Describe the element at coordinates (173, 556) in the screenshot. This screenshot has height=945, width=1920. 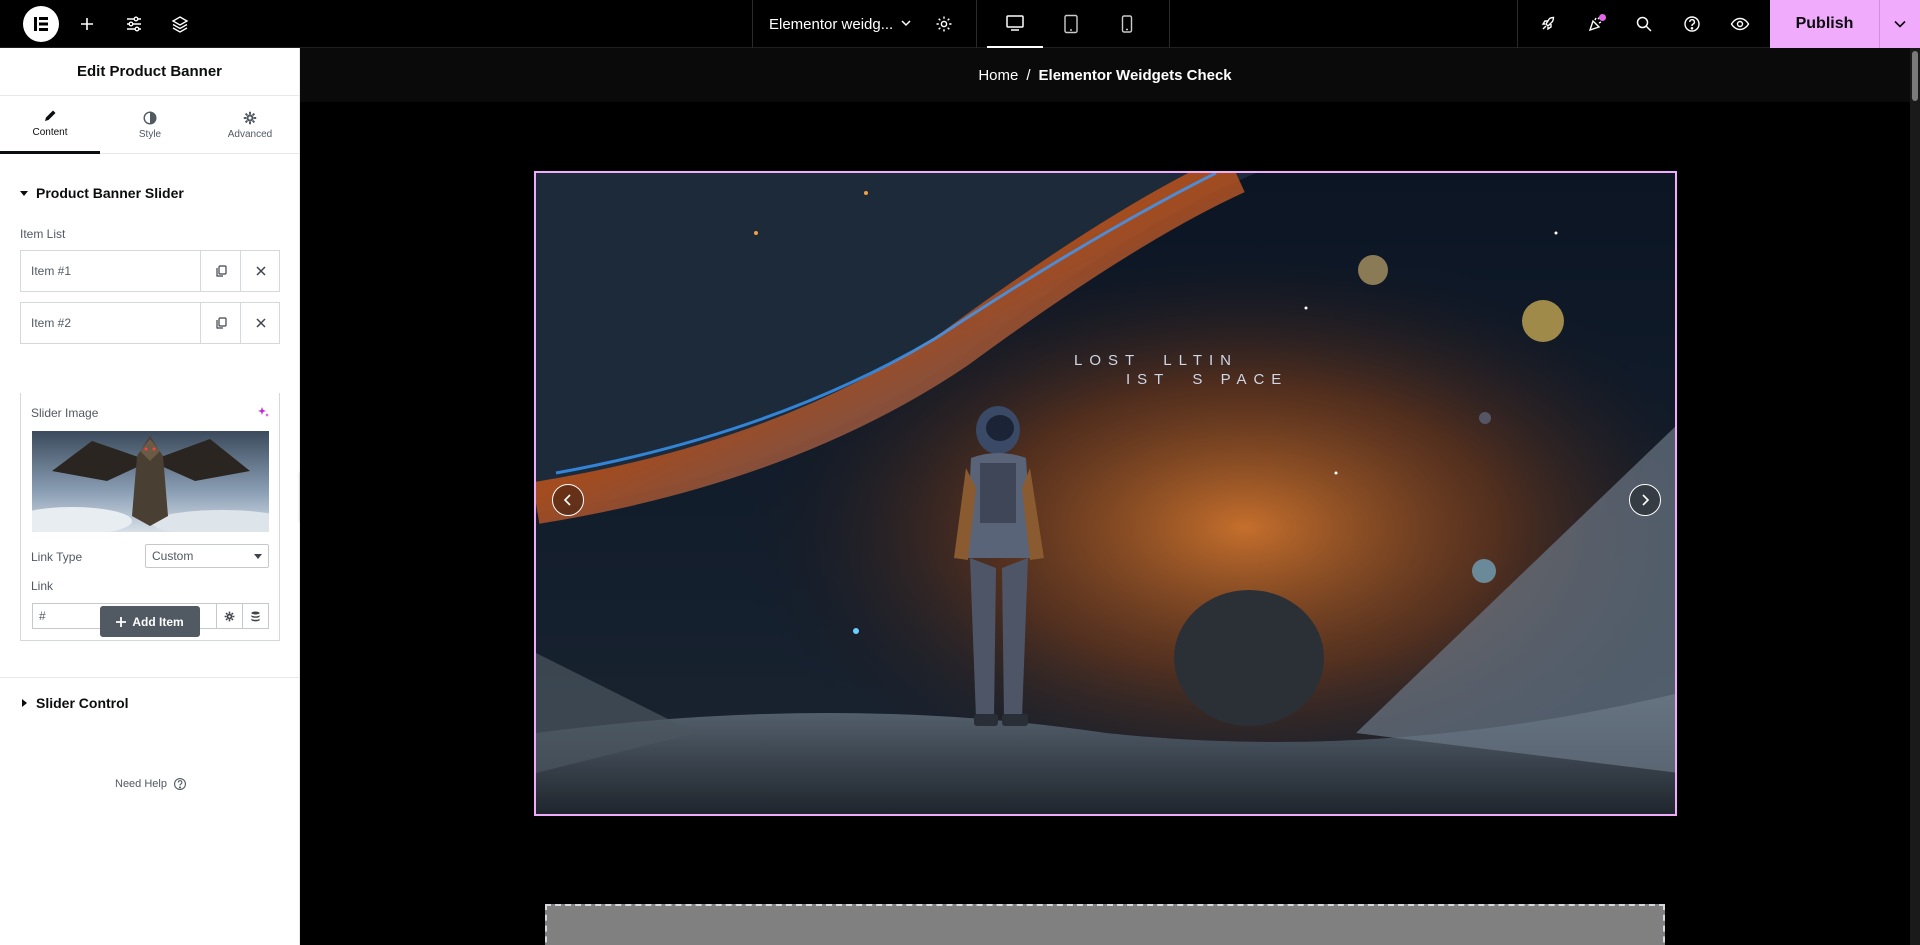
I see `link-type-value: Custom` at that location.